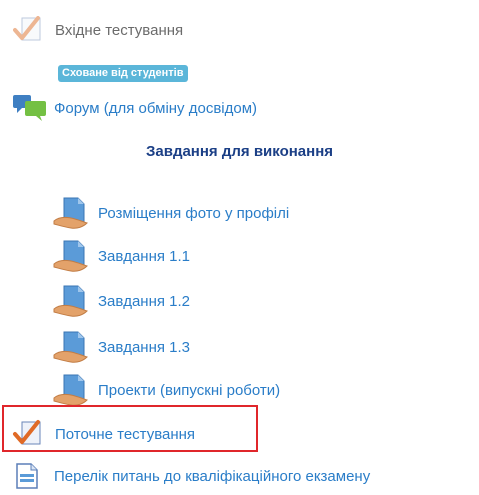 This screenshot has height=495, width=479. I want to click on forum-link: Форум (для обміну досвідом), so click(155, 108).